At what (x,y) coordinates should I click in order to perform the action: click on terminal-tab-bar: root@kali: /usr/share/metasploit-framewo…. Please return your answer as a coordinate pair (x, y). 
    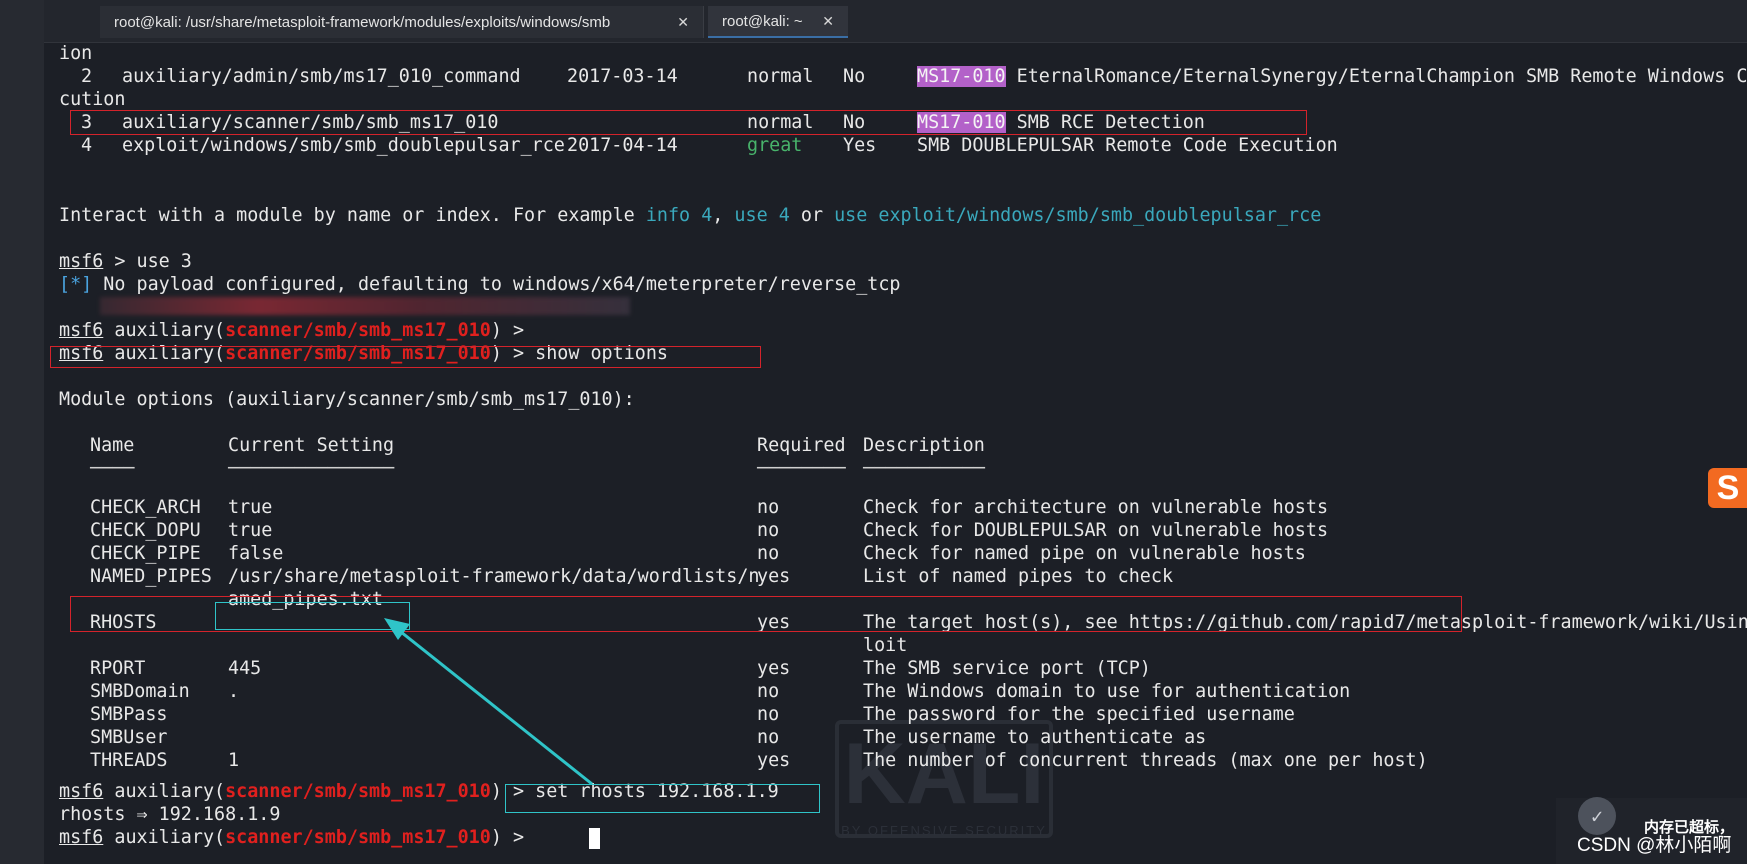
    Looking at the image, I should click on (895, 21).